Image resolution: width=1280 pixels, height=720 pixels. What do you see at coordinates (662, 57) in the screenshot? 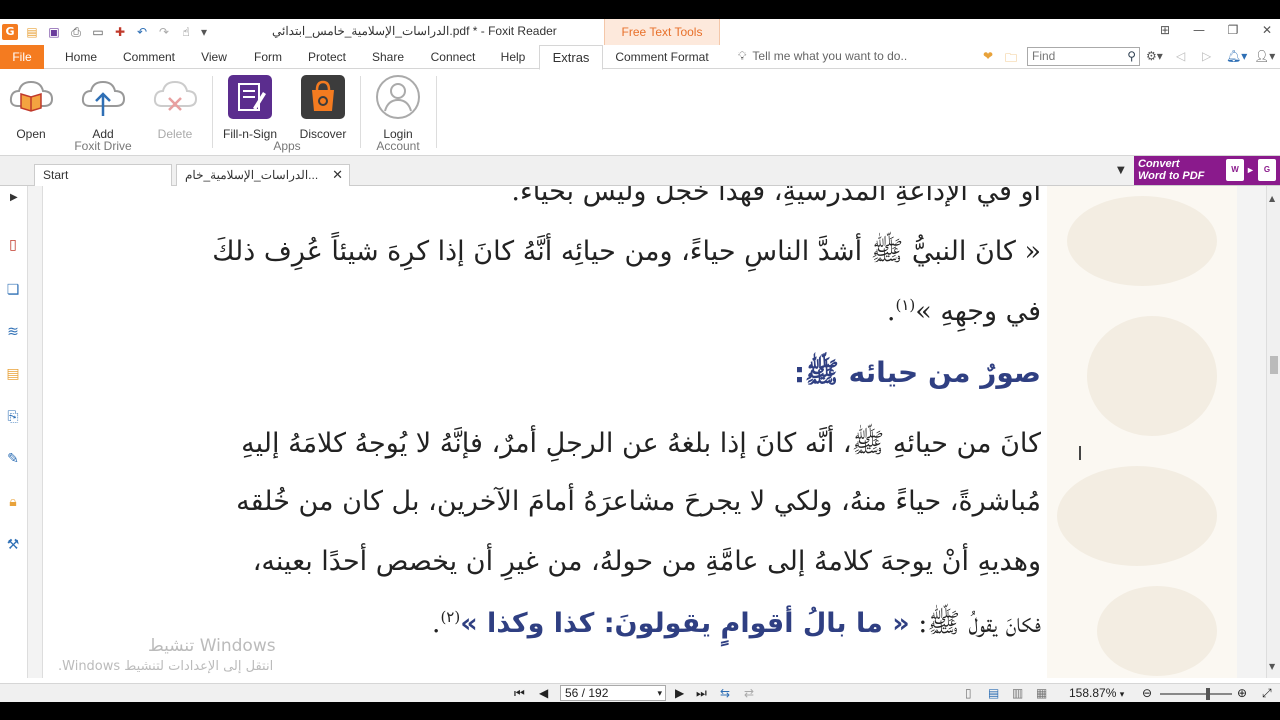
I see `tab-comment-format: Comment Format` at bounding box center [662, 57].